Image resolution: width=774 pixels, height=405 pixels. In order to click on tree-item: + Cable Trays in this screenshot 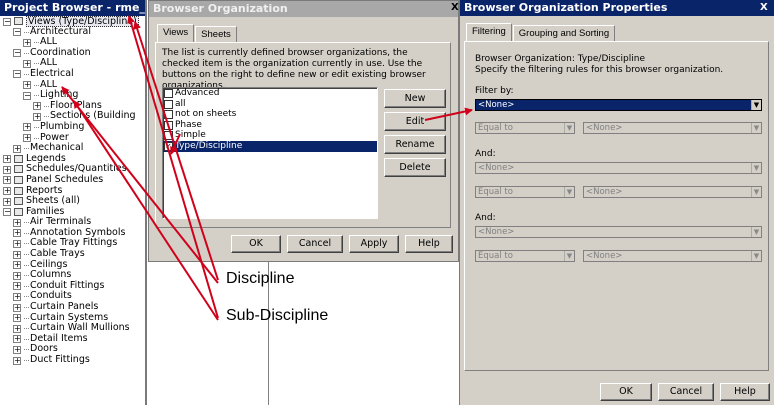, I will do `click(72, 254)`.